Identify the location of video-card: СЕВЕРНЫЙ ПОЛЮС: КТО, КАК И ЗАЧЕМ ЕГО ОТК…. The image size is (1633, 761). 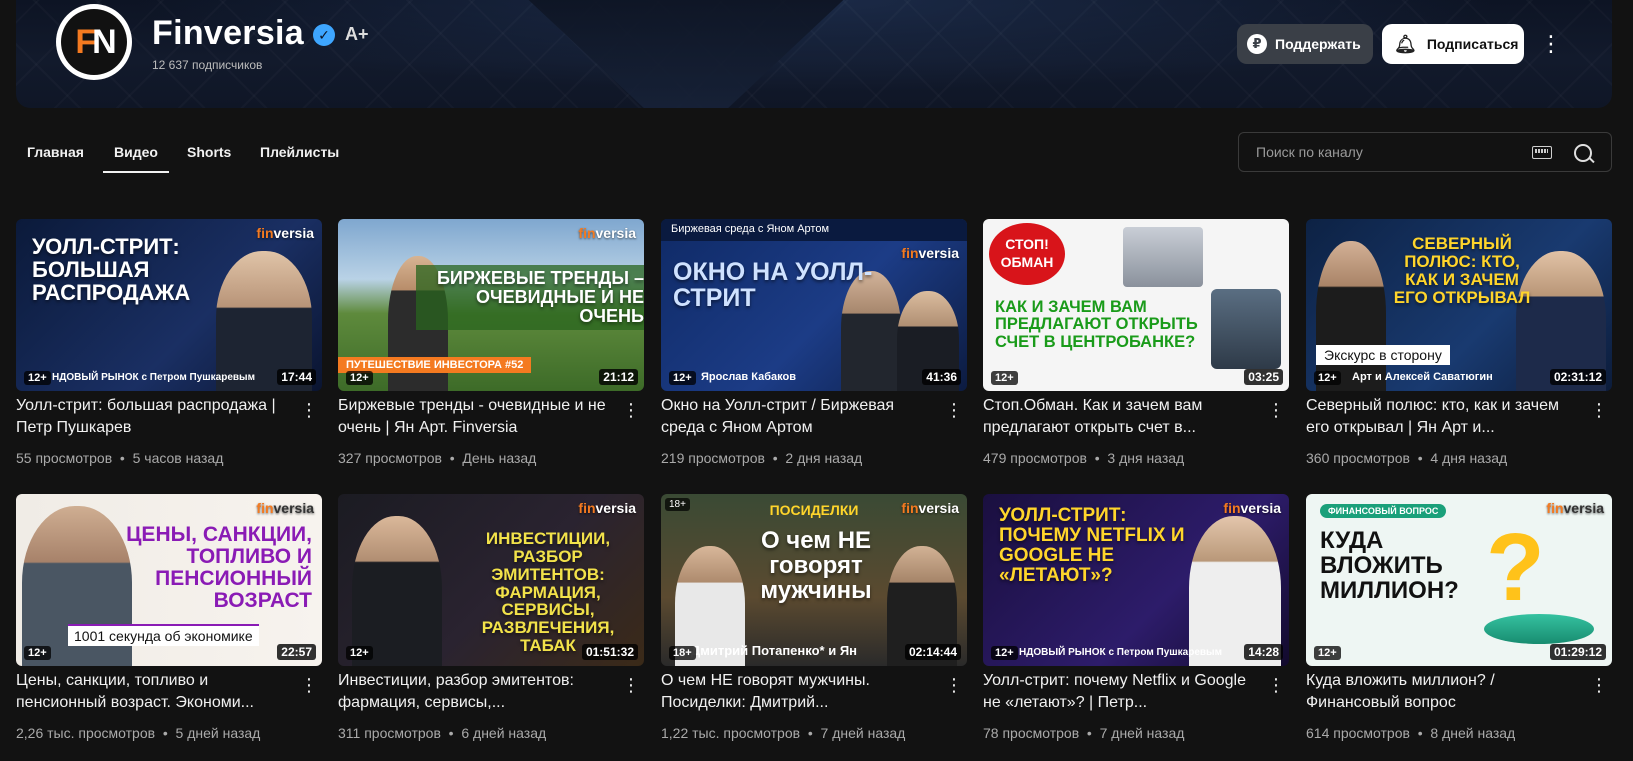
(1459, 342).